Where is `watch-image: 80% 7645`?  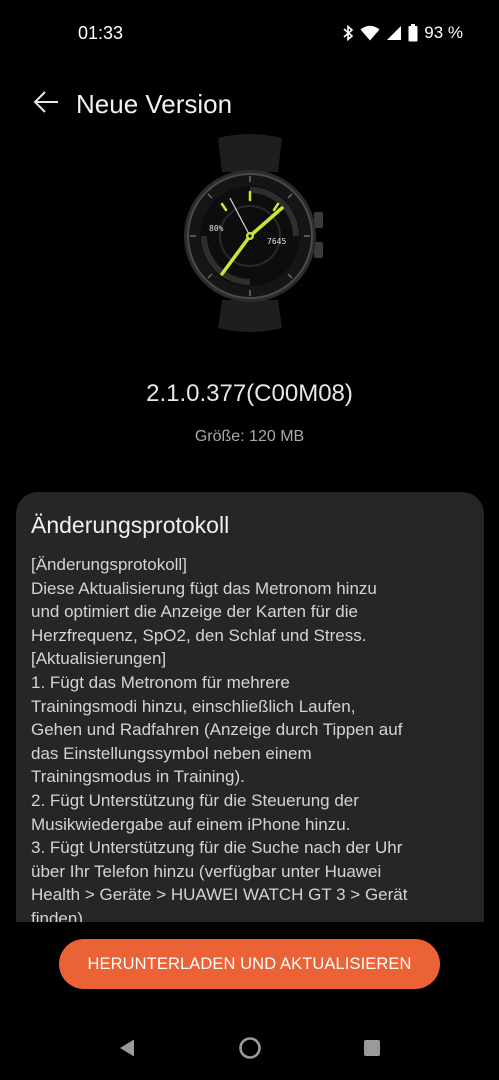 watch-image: 80% 7645 is located at coordinates (250, 237).